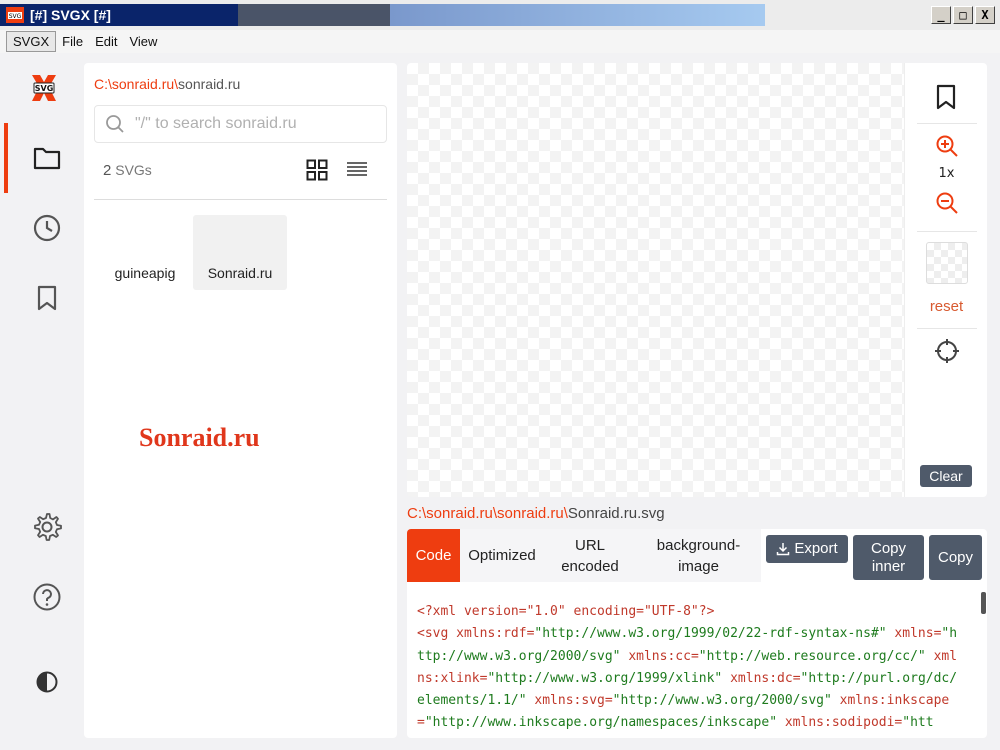  I want to click on download-icon, so click(783, 549).